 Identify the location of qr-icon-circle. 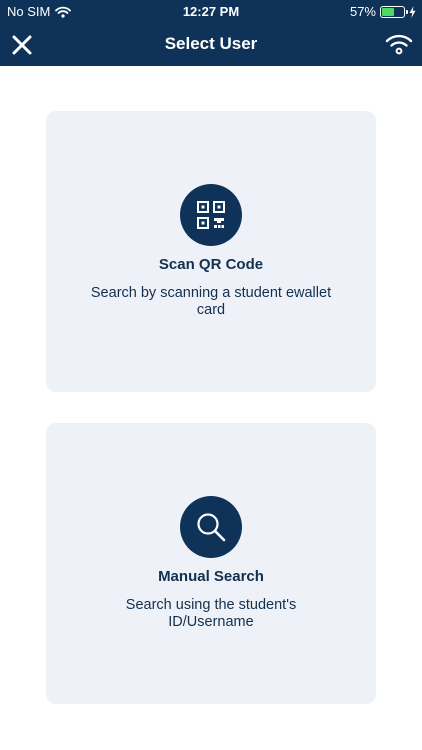
(211, 215).